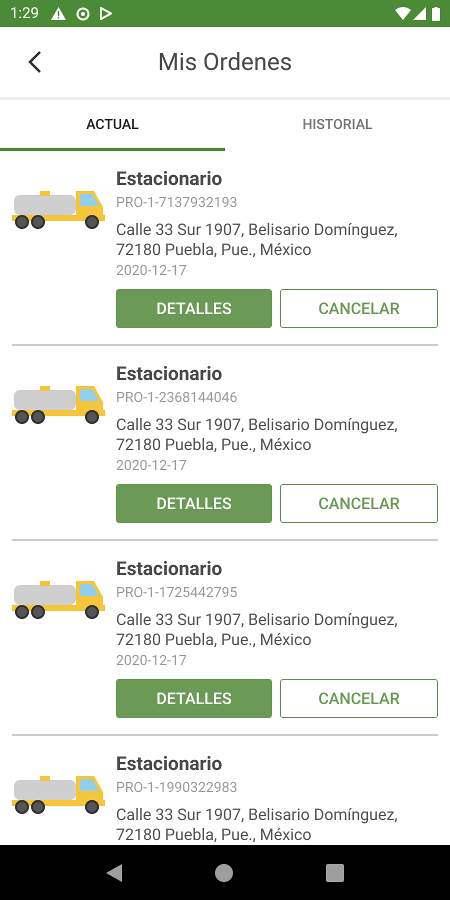 The height and width of the screenshot is (900, 450). Describe the element at coordinates (114, 873) in the screenshot. I see `back-nav-icon` at that location.